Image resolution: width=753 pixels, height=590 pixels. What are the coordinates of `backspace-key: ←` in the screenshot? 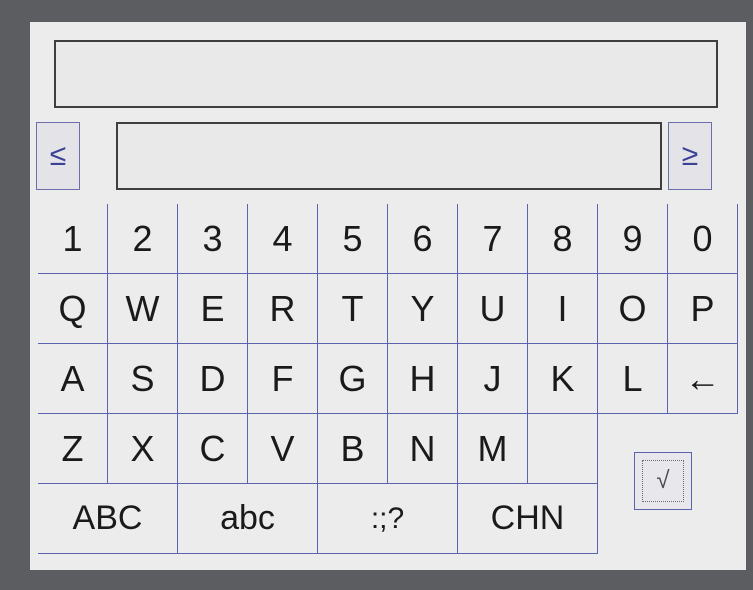 It's located at (703, 379).